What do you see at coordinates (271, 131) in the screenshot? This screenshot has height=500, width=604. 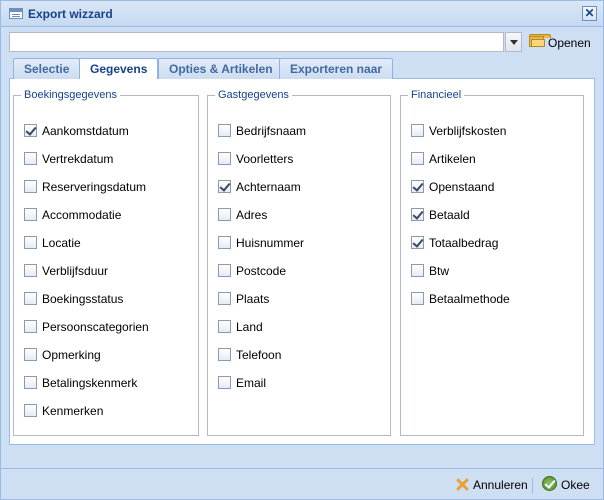 I see `checkbox-label: Bedrijfsnaam` at bounding box center [271, 131].